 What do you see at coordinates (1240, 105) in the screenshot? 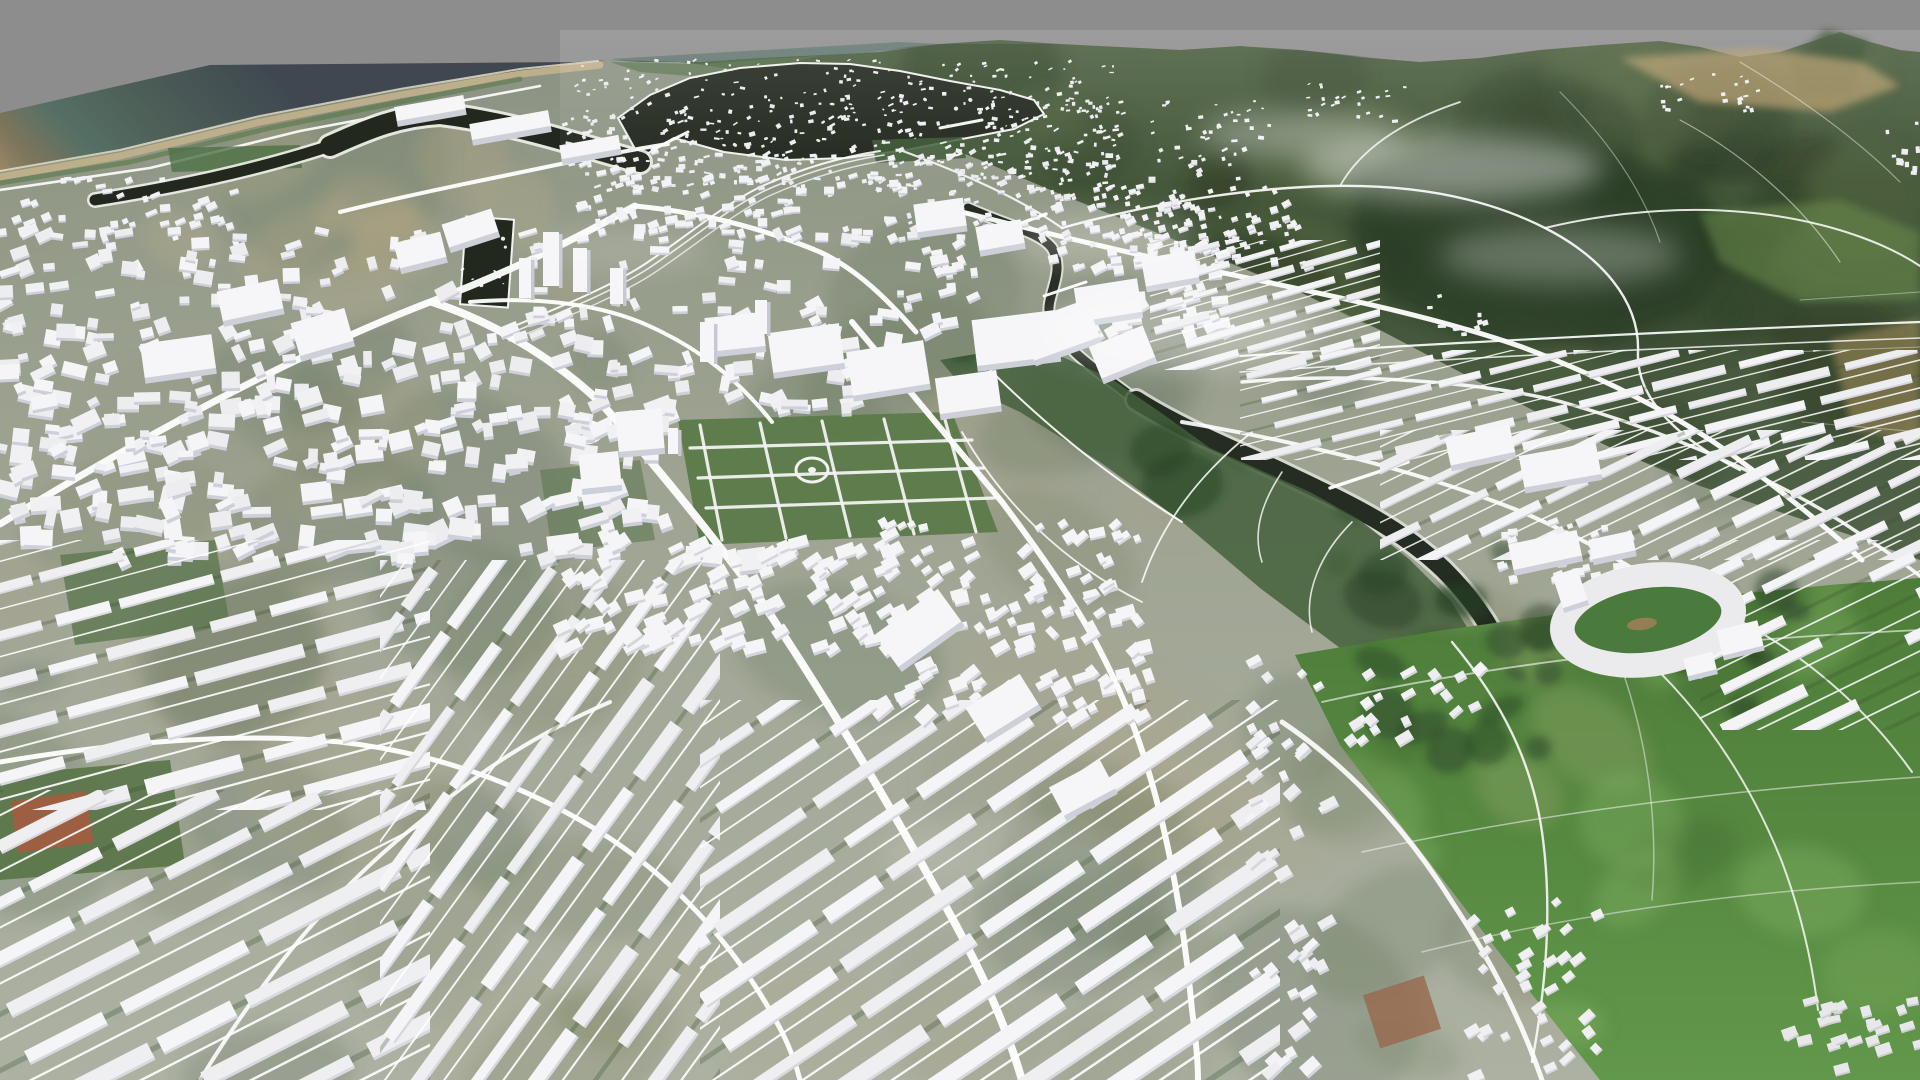
I see `horizon-haze` at bounding box center [1240, 105].